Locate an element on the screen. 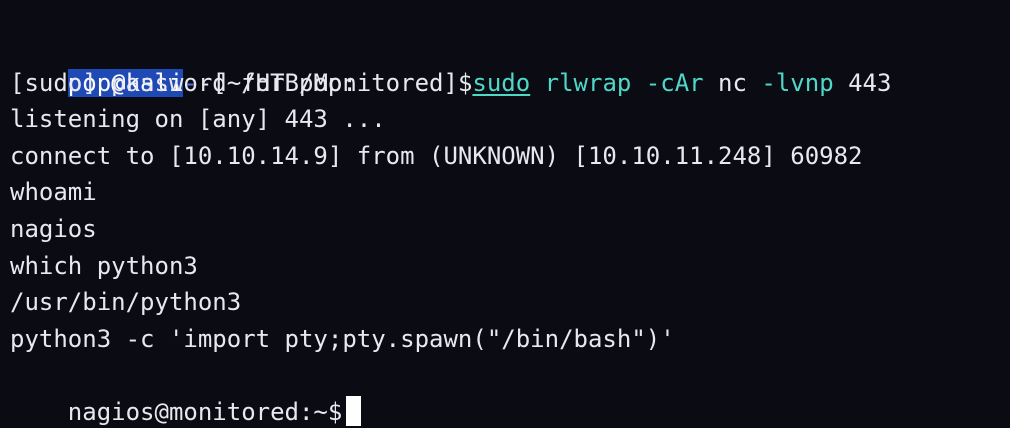  cursor-block is located at coordinates (354, 410).